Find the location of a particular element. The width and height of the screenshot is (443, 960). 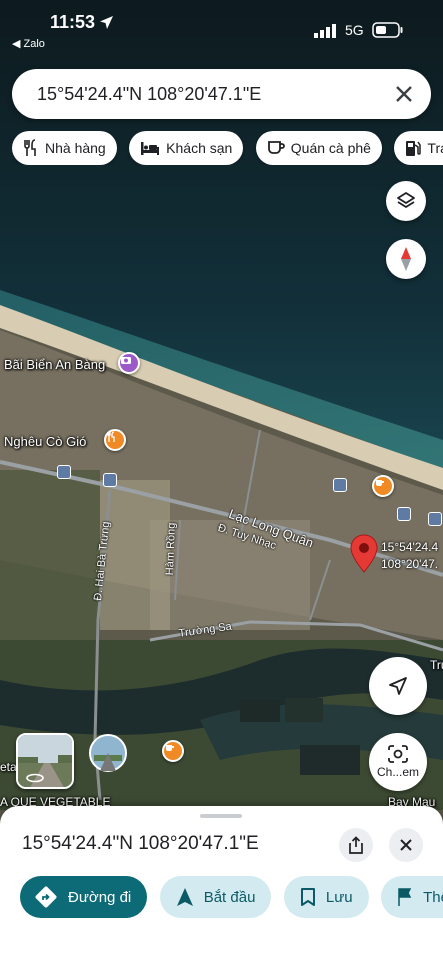

start-label: Bắt đầu is located at coordinates (229, 897).